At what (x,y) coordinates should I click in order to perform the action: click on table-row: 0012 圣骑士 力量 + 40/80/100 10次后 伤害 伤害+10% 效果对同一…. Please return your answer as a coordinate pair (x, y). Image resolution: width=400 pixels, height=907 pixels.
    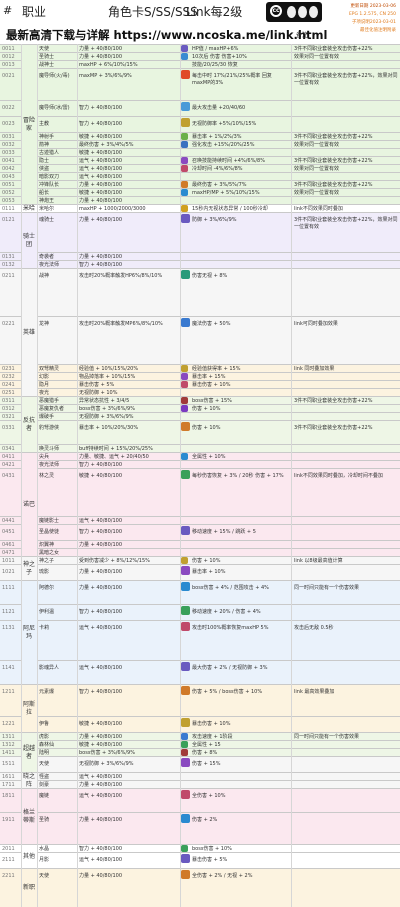
    Looking at the image, I should click on (200, 56).